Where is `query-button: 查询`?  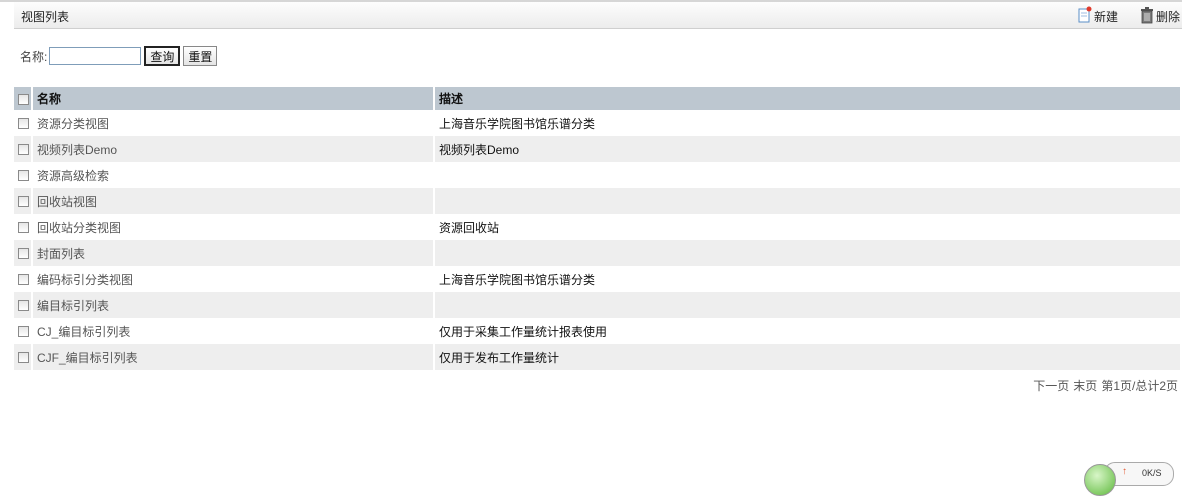 query-button: 查询 is located at coordinates (162, 56).